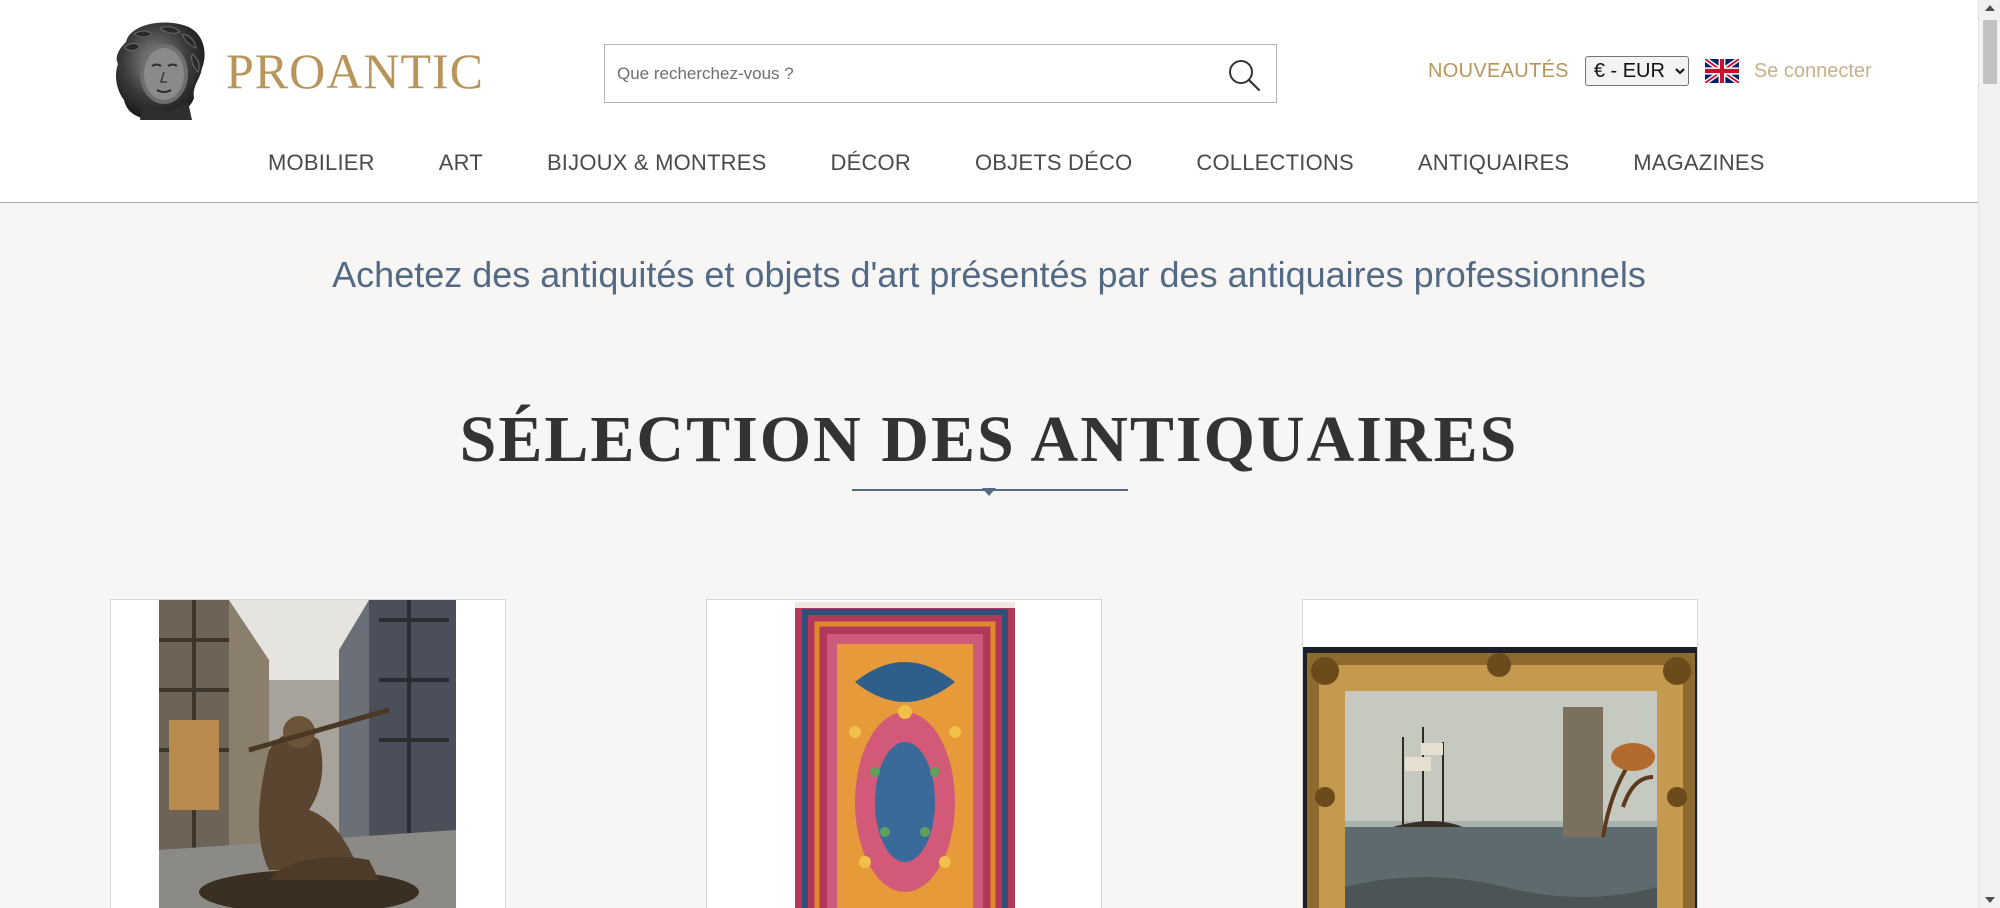  Describe the element at coordinates (1493, 163) in the screenshot. I see `nav-item-antiquaires: ANTIQUAIRES` at that location.